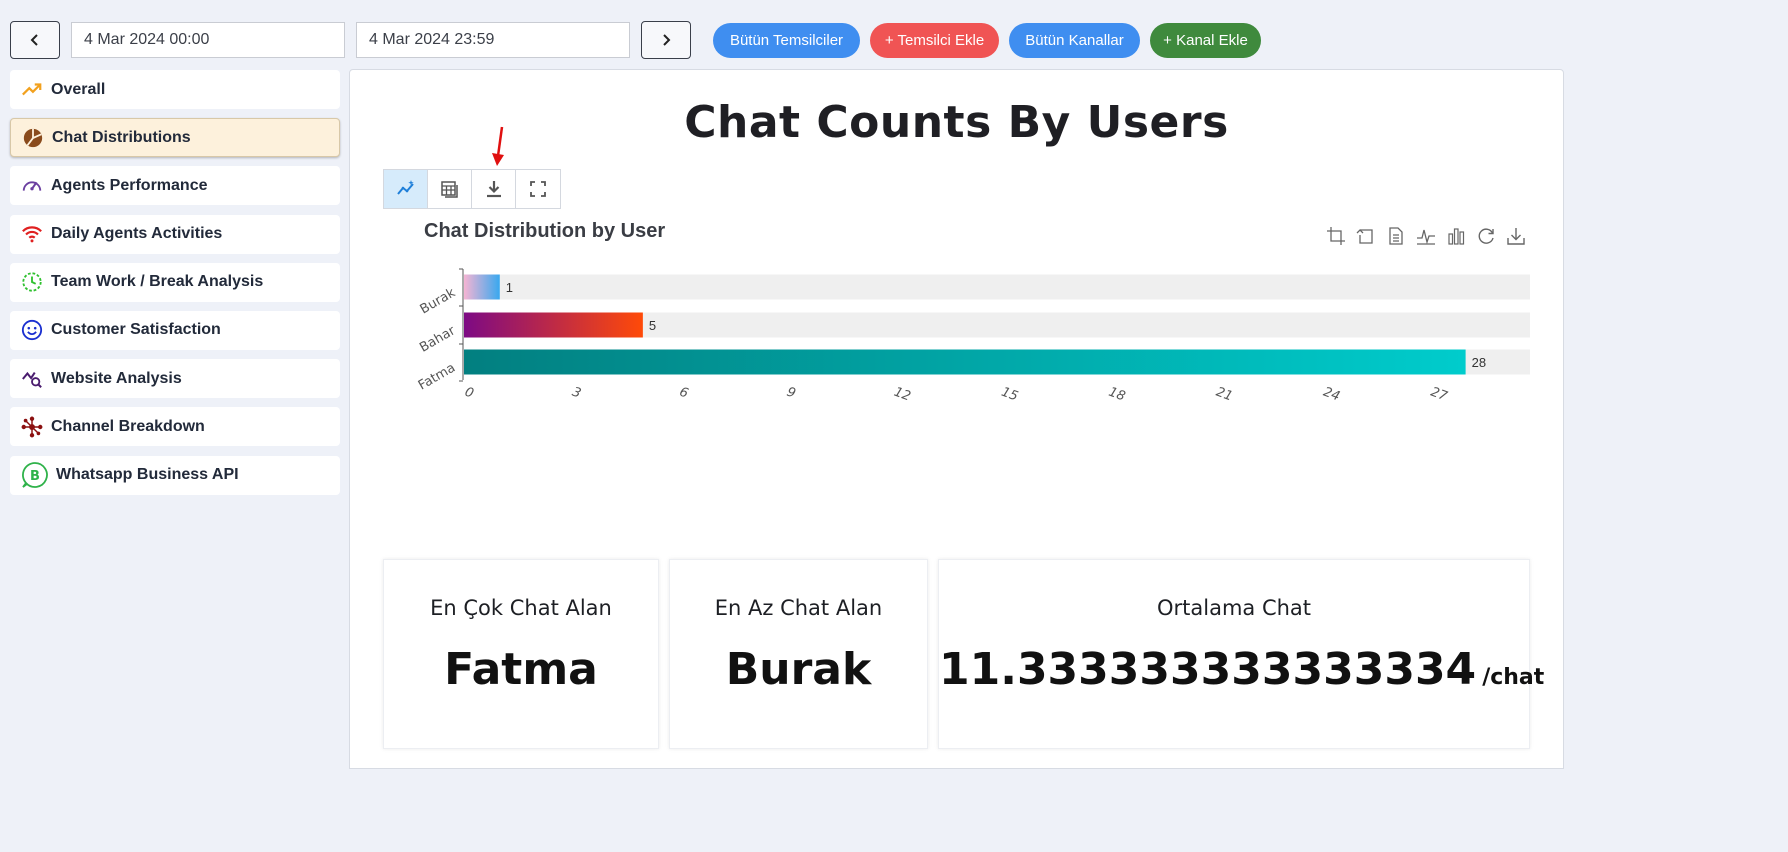 This screenshot has height=852, width=1788. What do you see at coordinates (1234, 608) in the screenshot?
I see `average-chat-label: Ortalama Chat` at bounding box center [1234, 608].